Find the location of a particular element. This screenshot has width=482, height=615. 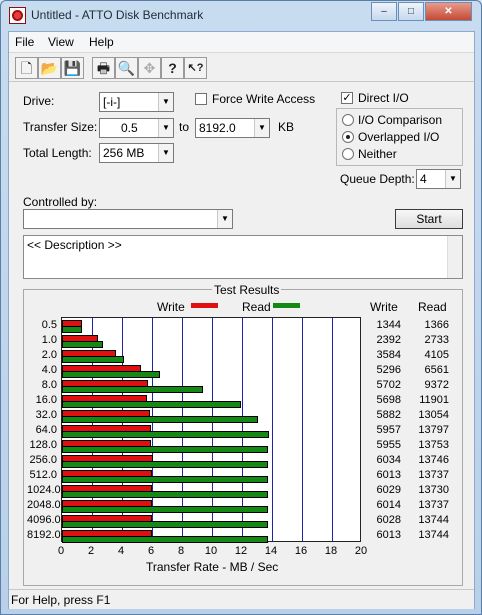

write-value: 5296 is located at coordinates (388, 370).